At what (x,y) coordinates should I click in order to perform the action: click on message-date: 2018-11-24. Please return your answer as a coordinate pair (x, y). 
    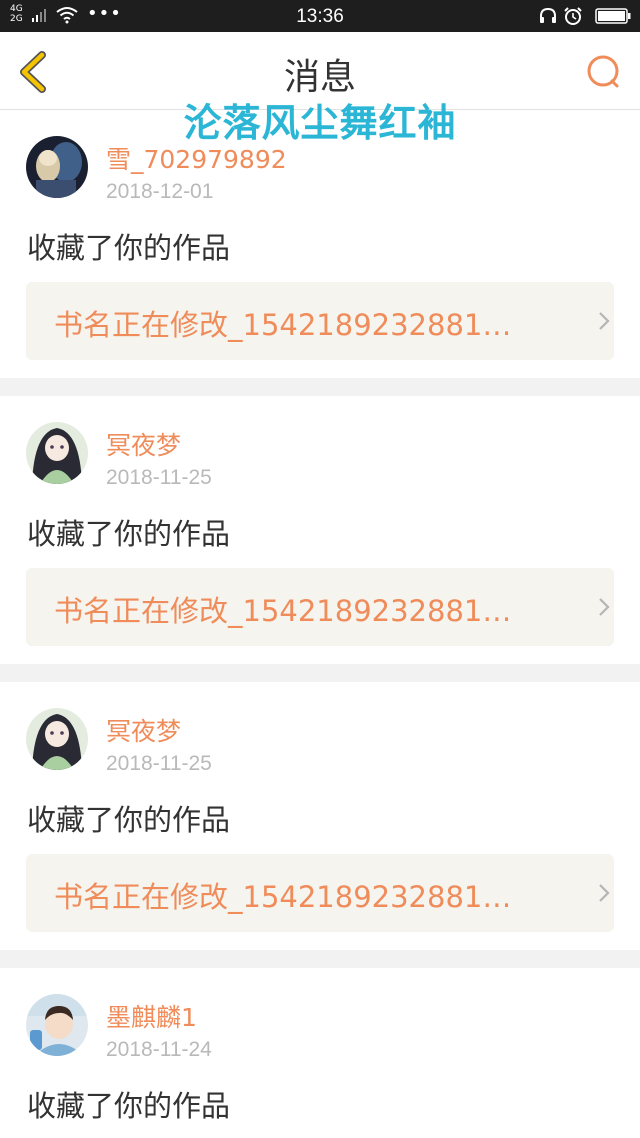
    Looking at the image, I should click on (159, 1049).